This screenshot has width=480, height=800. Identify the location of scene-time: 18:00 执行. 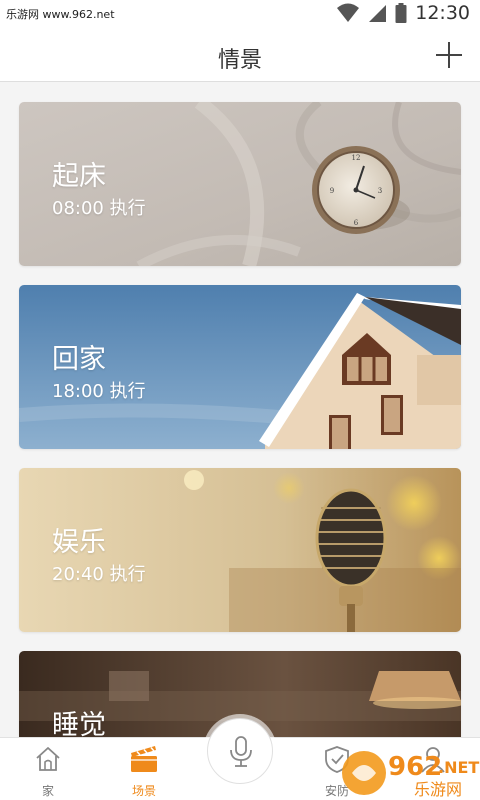
(99, 391).